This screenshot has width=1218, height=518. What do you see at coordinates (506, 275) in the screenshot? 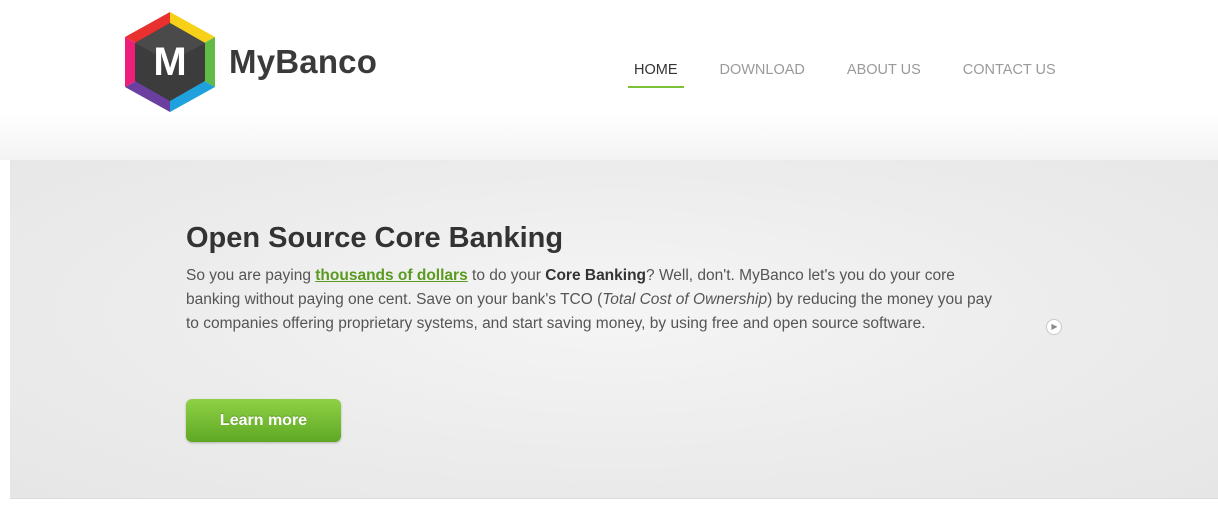
I see `hero-text-part: to do your` at bounding box center [506, 275].